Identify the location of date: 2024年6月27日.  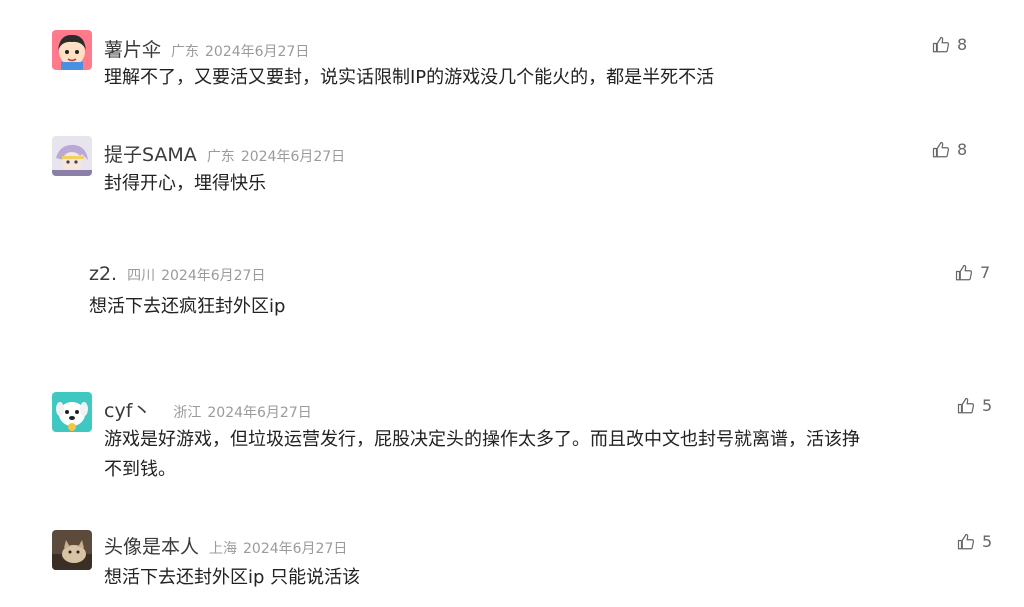
(295, 549).